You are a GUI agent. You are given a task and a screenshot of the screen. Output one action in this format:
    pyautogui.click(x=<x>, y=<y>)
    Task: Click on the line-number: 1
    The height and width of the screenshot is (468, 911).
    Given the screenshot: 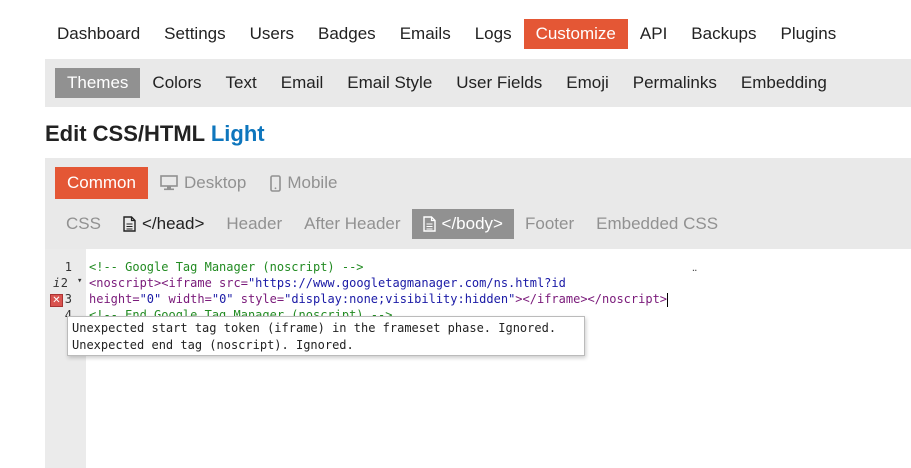 What is the action you would take?
    pyautogui.click(x=68, y=267)
    